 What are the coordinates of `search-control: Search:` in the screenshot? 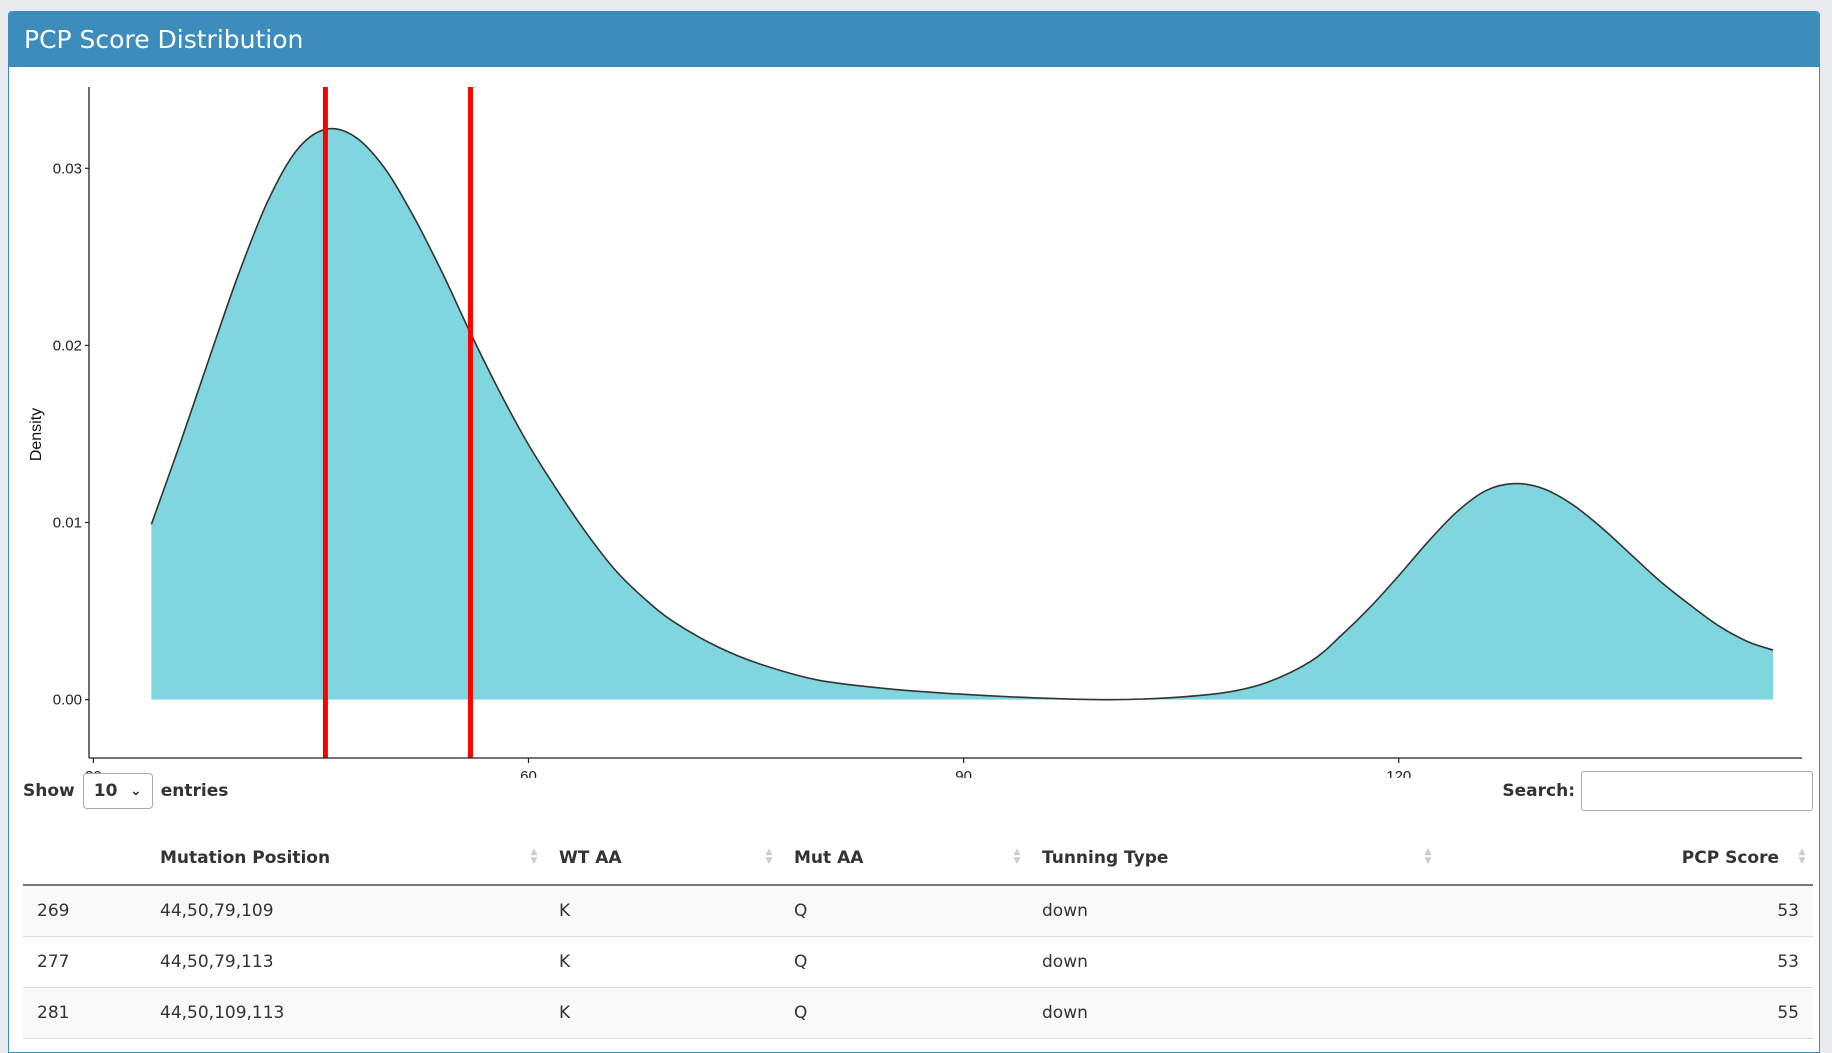 It's located at (1657, 791).